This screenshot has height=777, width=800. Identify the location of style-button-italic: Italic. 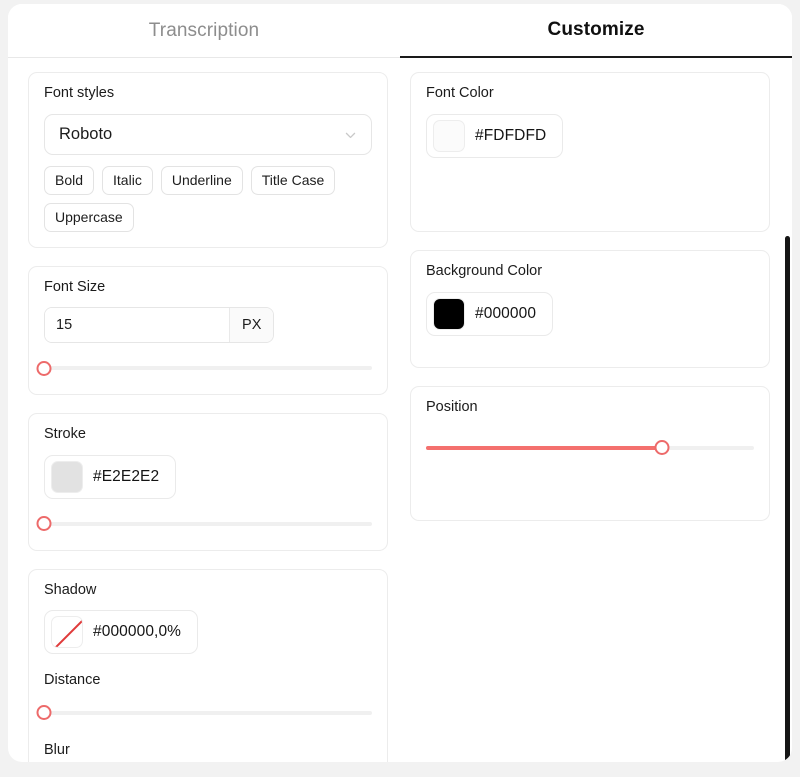
(127, 180).